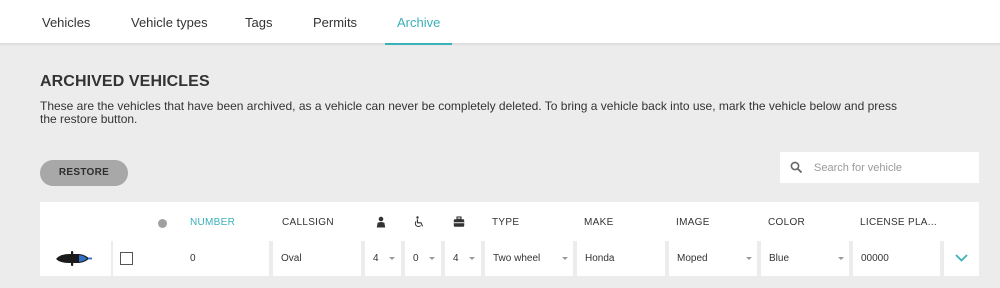  What do you see at coordinates (258, 22) in the screenshot?
I see `tab-tags: Tags` at bounding box center [258, 22].